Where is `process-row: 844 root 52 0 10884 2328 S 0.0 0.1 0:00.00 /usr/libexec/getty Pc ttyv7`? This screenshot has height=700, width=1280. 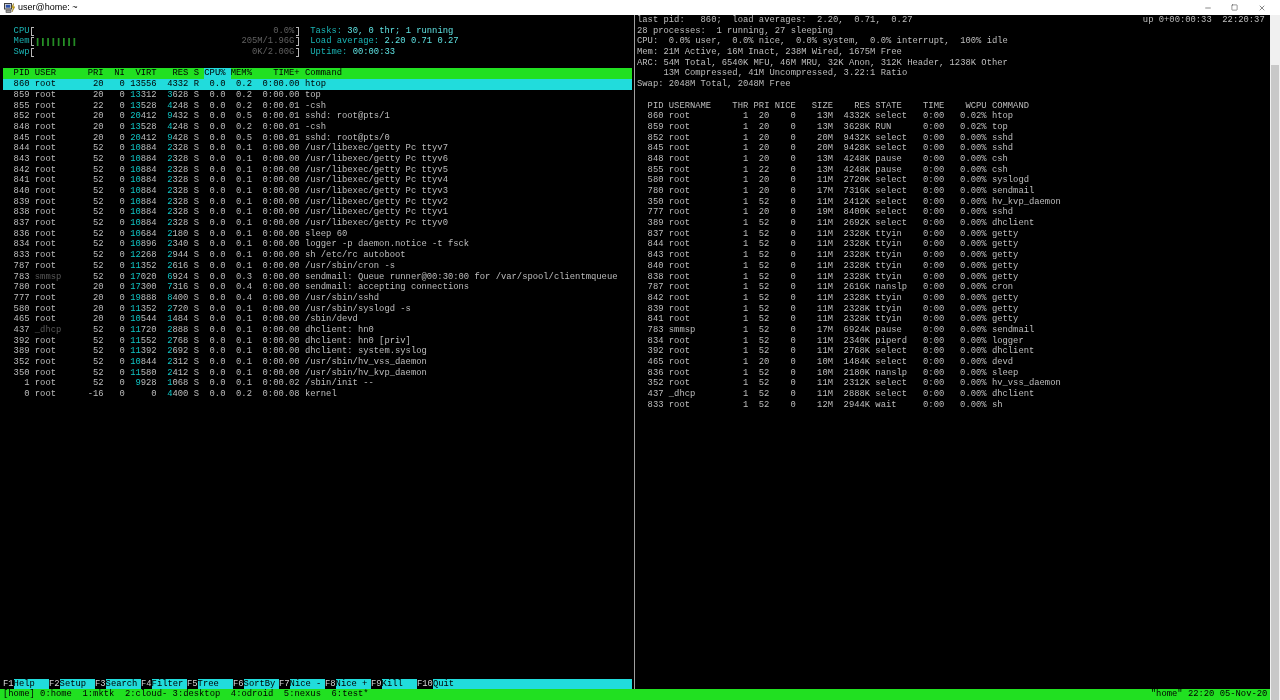 process-row: 844 root 52 0 10884 2328 S 0.0 0.1 0:00.00 /usr/libexec/getty Pc ttyv7 is located at coordinates (317, 148).